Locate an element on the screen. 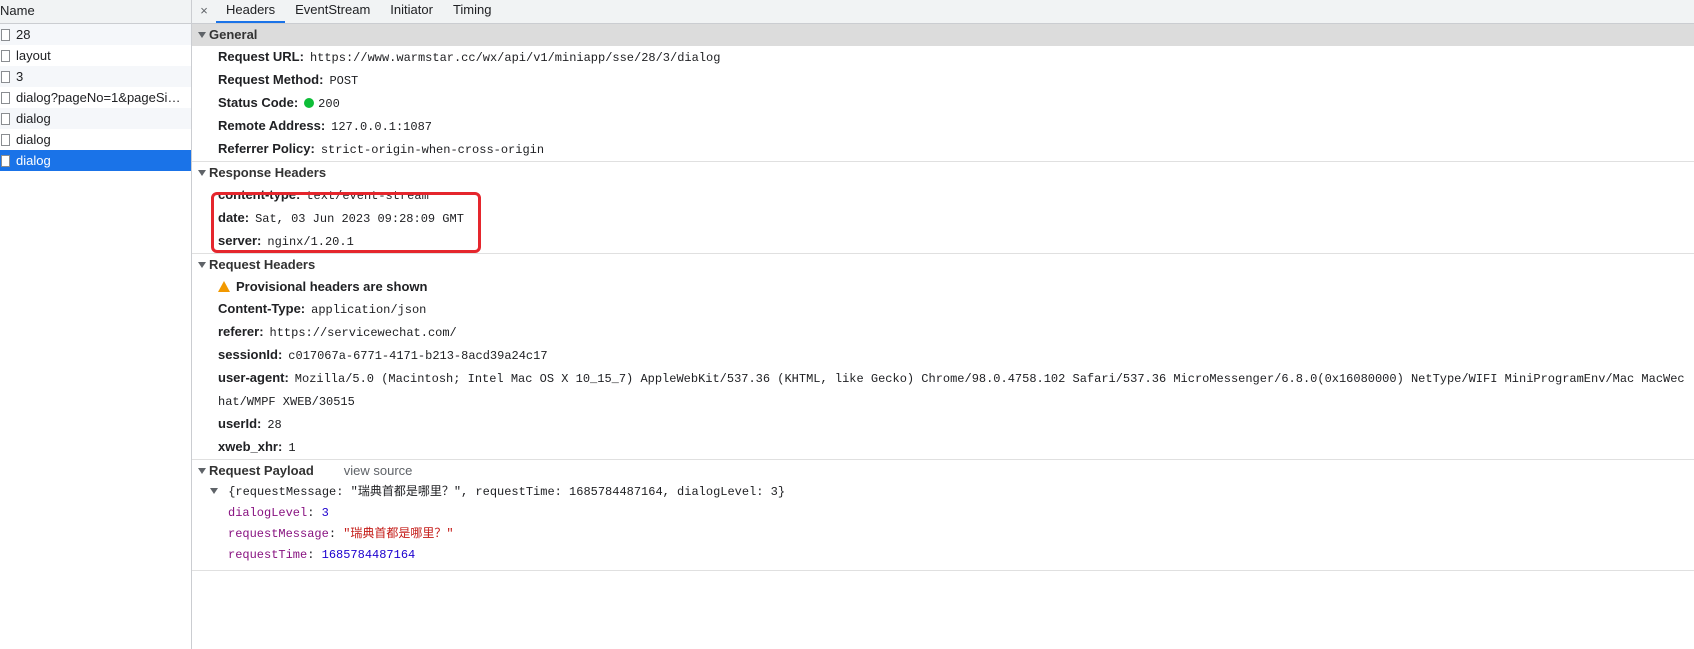 This screenshot has height=649, width=1694. header-key: xweb_xhr: is located at coordinates (250, 446).